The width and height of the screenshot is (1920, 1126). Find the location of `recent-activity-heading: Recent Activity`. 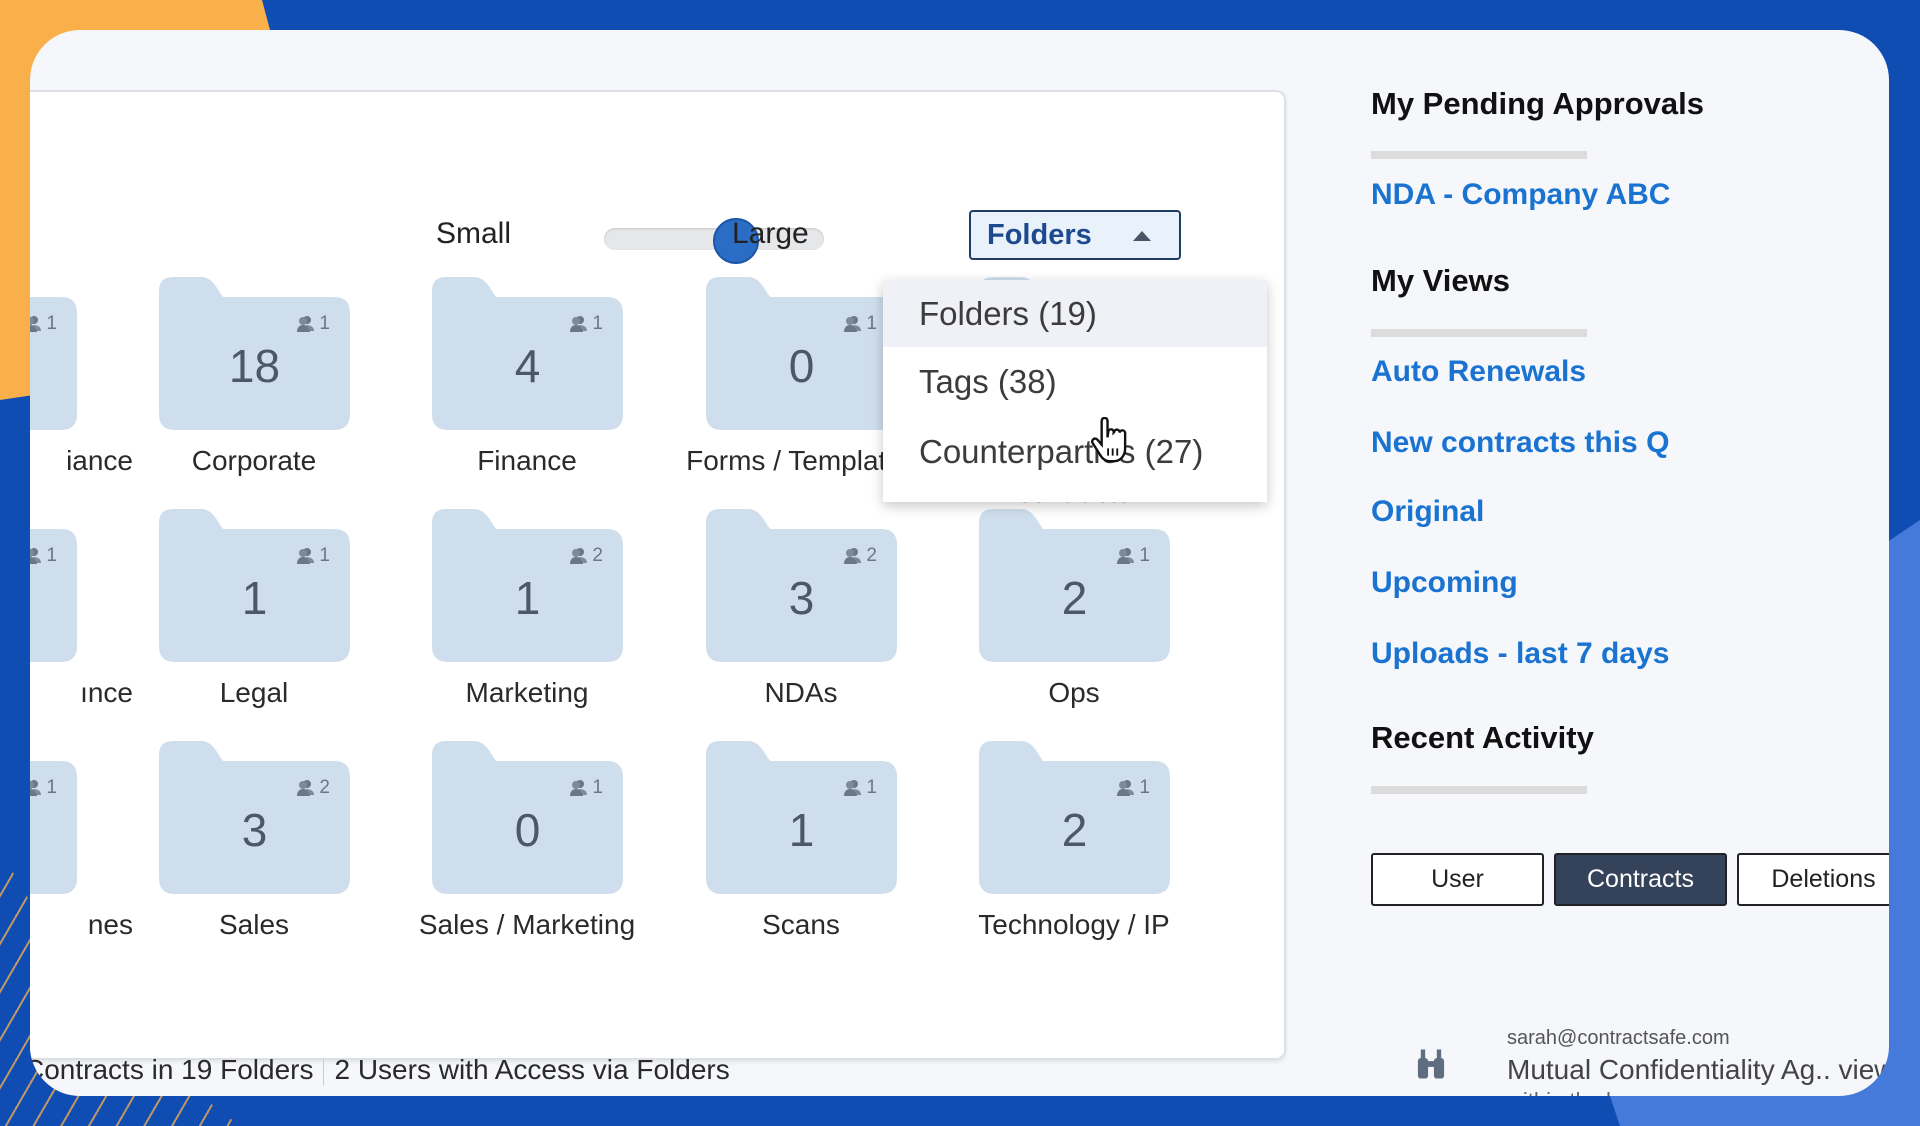

recent-activity-heading: Recent Activity is located at coordinates (1482, 737).